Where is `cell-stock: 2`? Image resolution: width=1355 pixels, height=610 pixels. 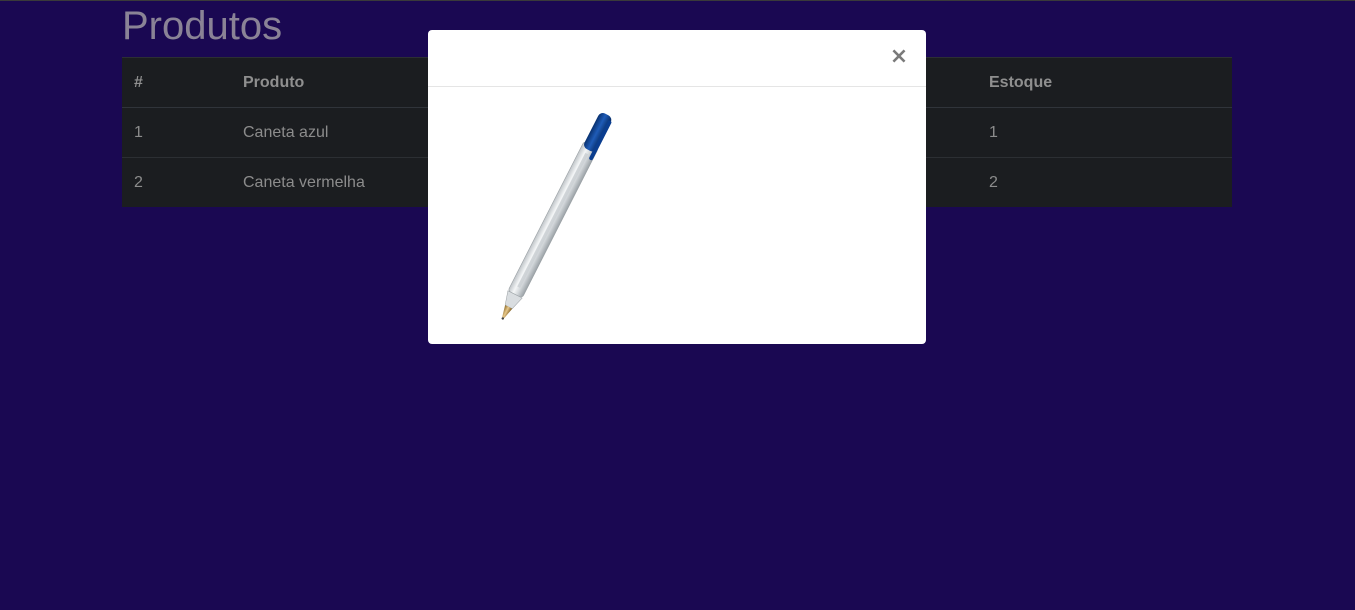 cell-stock: 2 is located at coordinates (1104, 182).